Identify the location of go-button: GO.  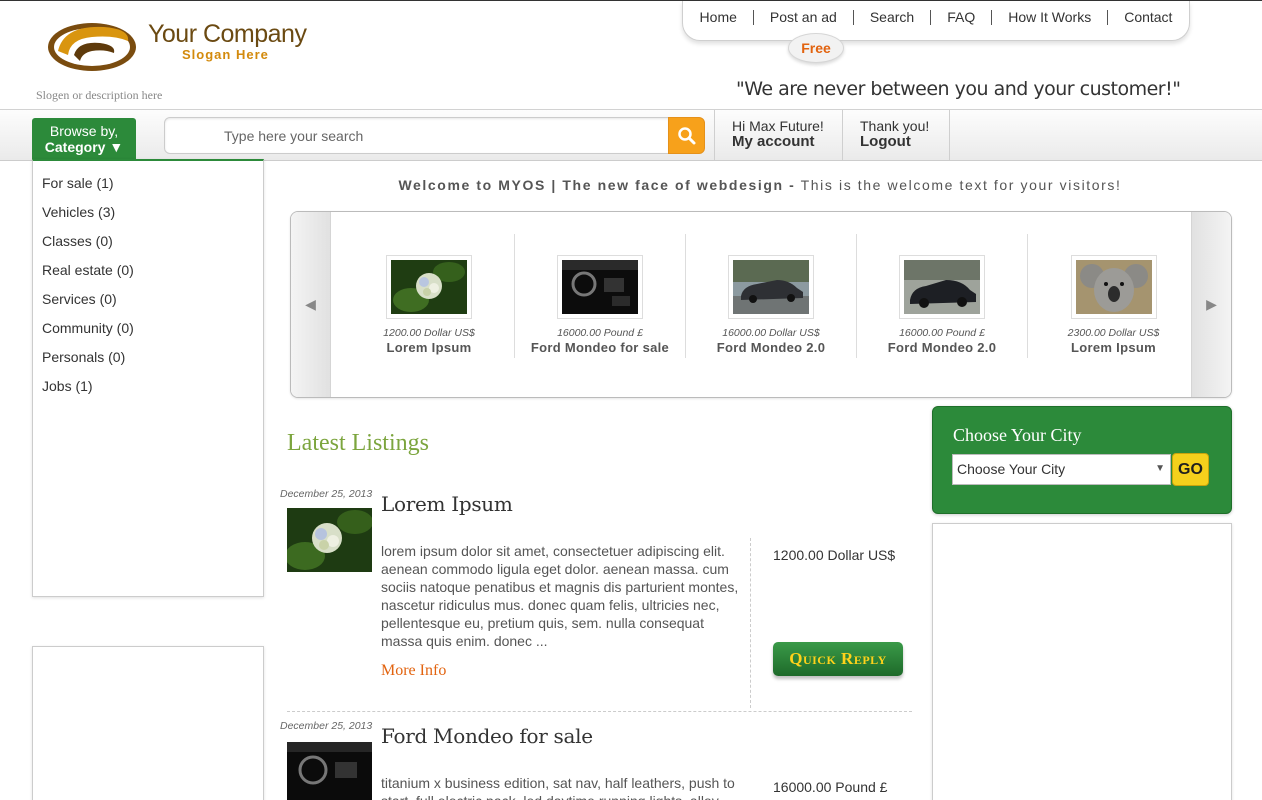
(1190, 469).